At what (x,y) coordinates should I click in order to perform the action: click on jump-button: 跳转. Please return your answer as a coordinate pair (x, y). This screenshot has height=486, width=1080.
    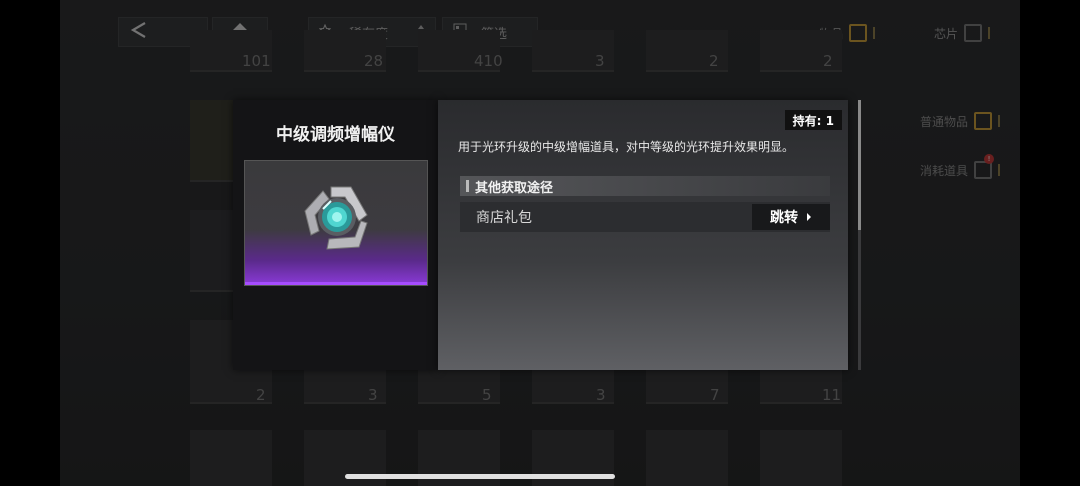
    Looking at the image, I should click on (791, 217).